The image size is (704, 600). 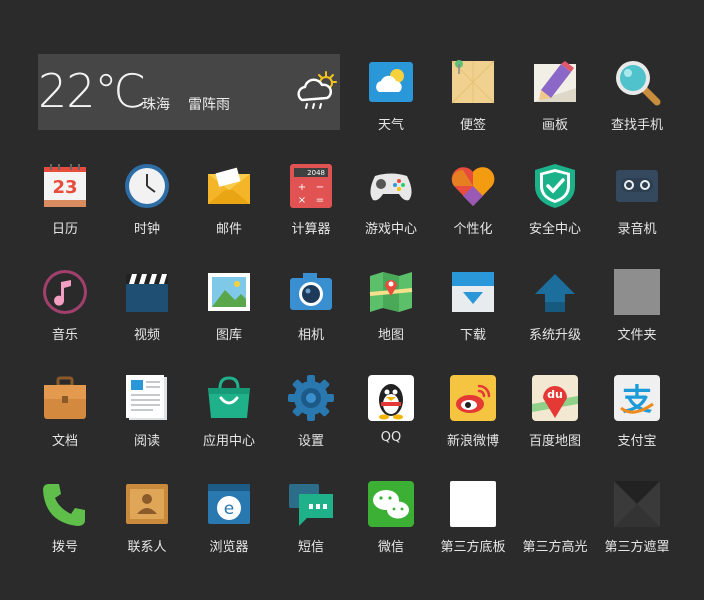 What do you see at coordinates (390, 125) in the screenshot?
I see `app-label: 天气` at bounding box center [390, 125].